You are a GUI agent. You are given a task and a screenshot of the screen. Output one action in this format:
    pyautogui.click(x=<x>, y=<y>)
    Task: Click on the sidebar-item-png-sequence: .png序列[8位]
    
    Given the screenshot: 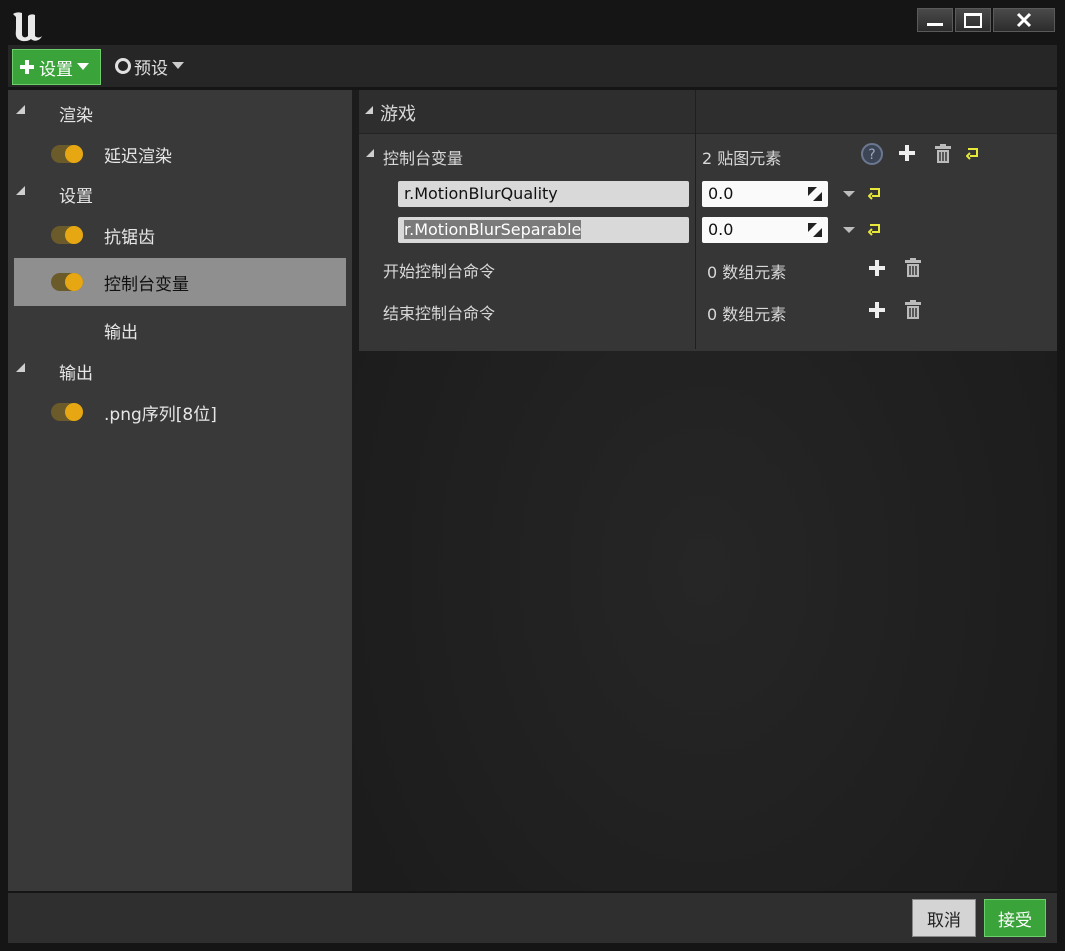 What is the action you would take?
    pyautogui.click(x=180, y=412)
    